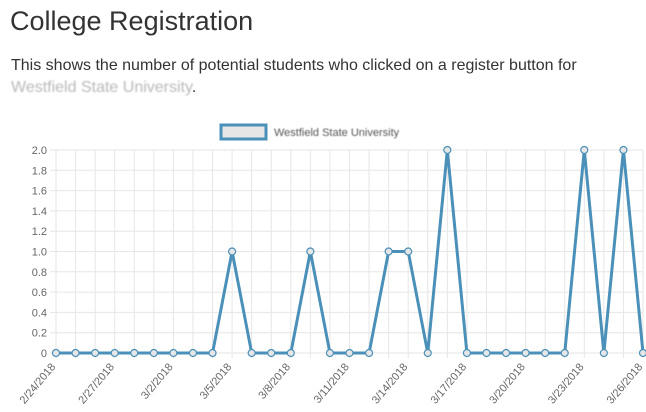 The width and height of the screenshot is (646, 412). Describe the element at coordinates (39, 334) in the screenshot. I see `y-tick-label: 0.2` at that location.